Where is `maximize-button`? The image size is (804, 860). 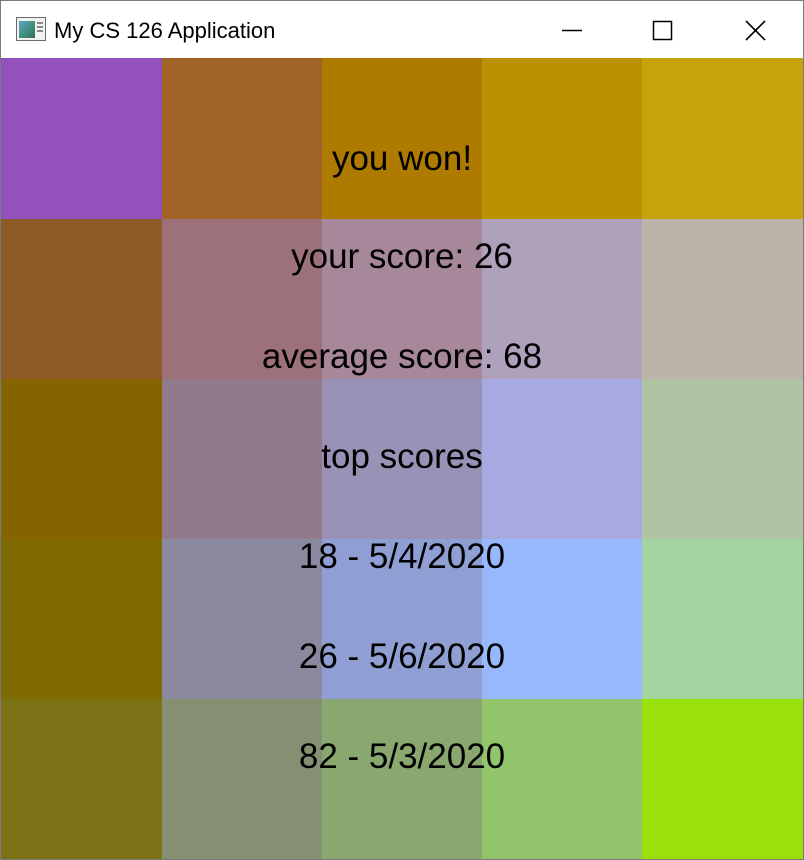
maximize-button is located at coordinates (662, 29).